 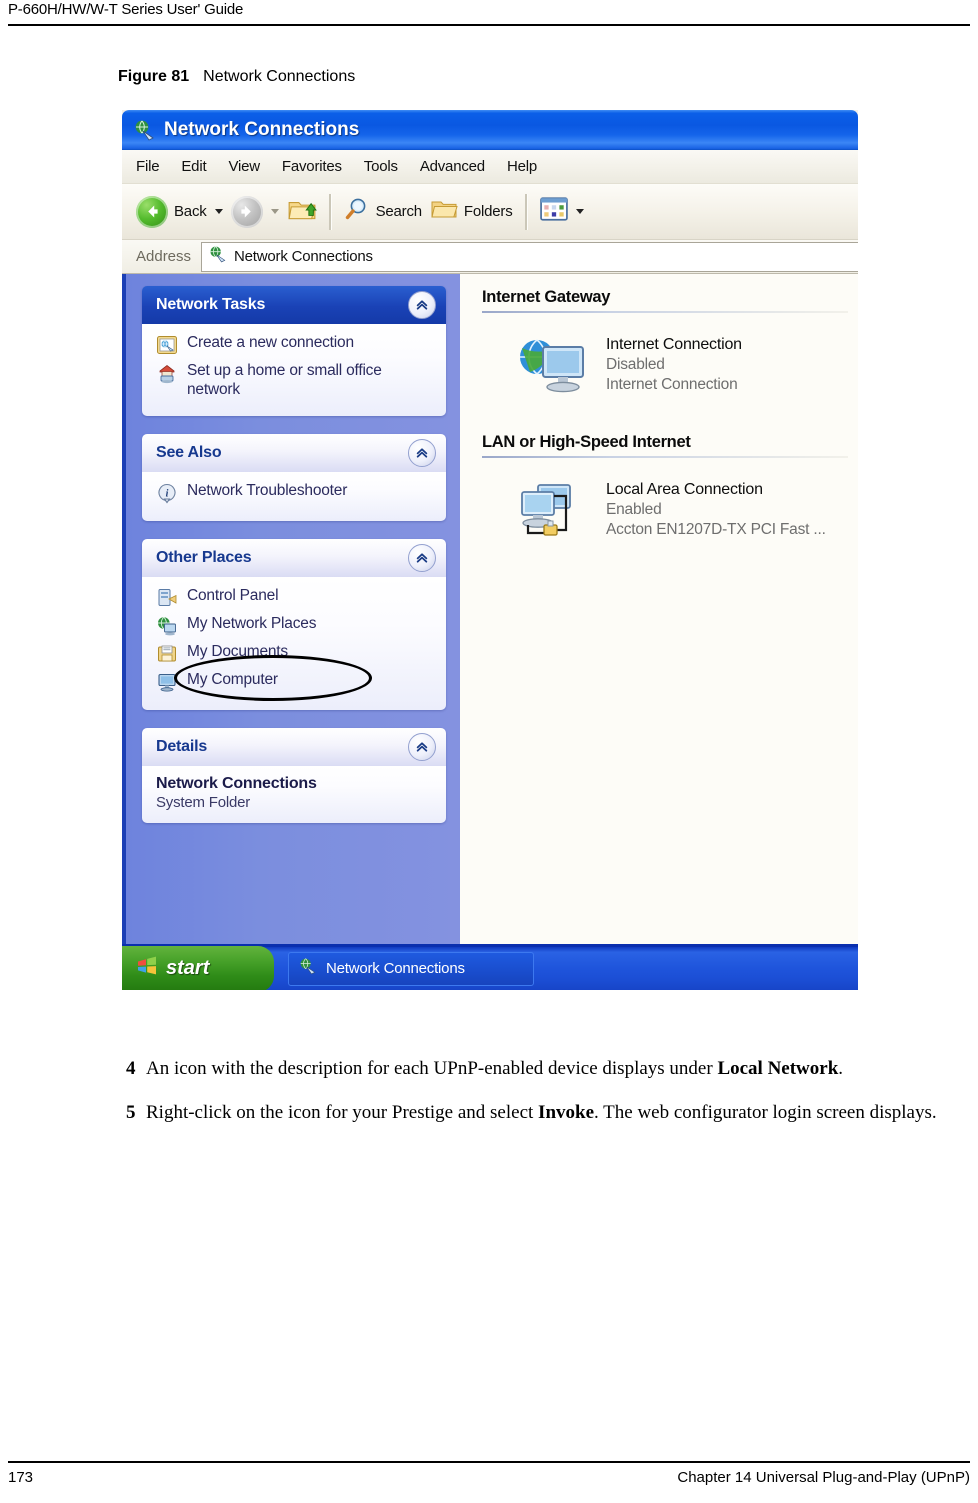 I want to click on place-label: Control Panel, so click(x=233, y=595).